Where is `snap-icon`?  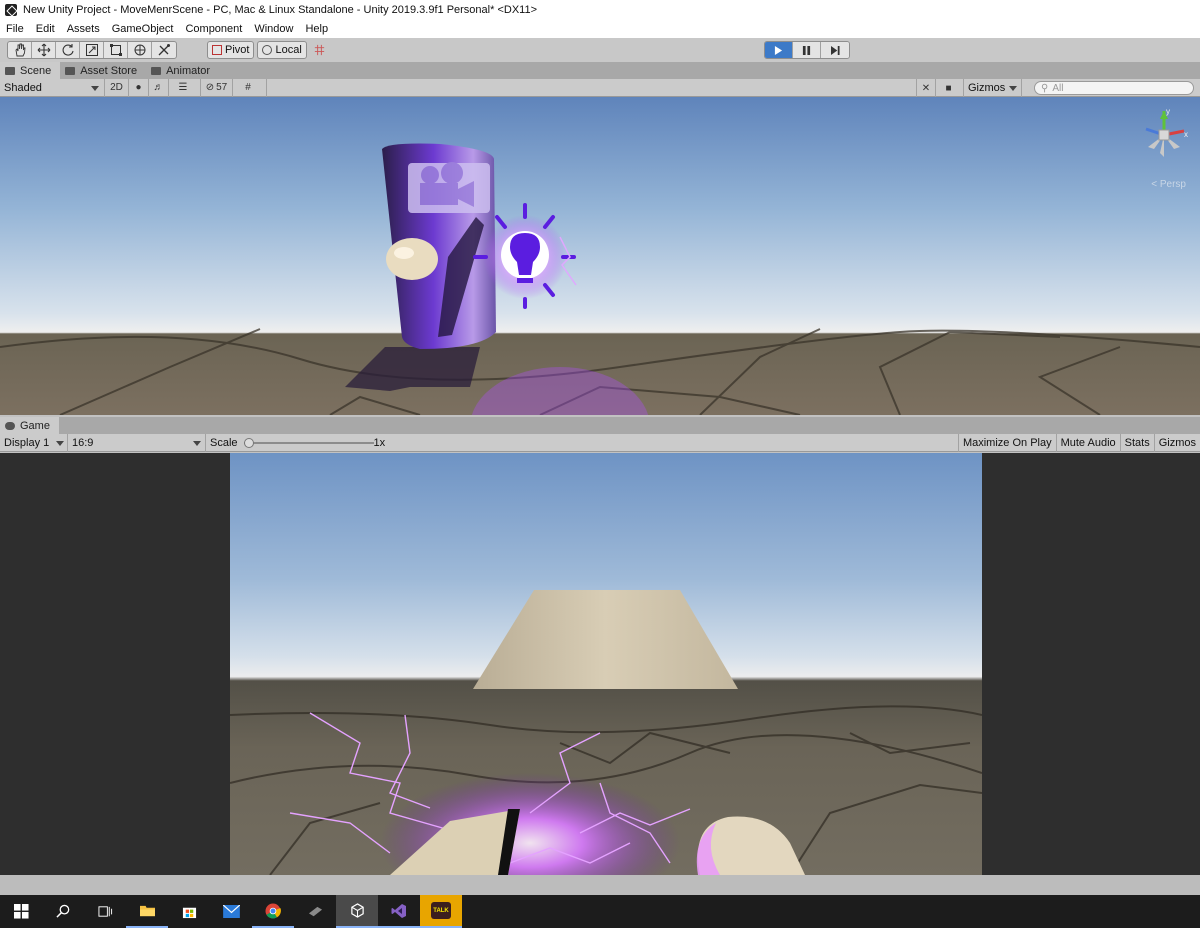
snap-icon is located at coordinates (320, 49).